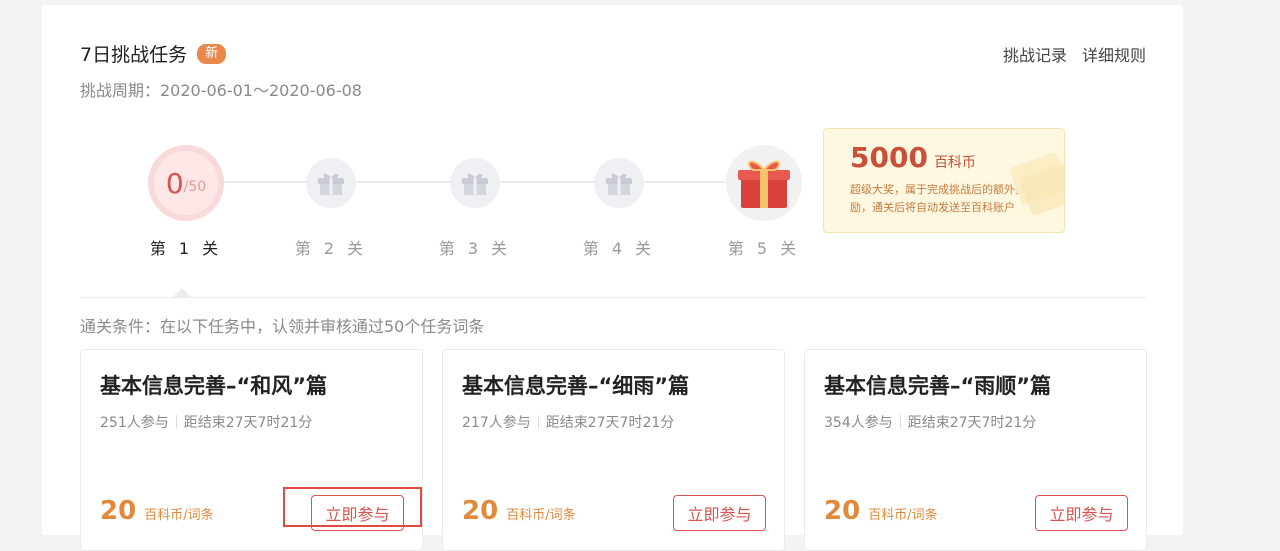 This screenshot has width=1280, height=551. I want to click on task-meta: 354人参与 距结束27天7时21分, so click(930, 422).